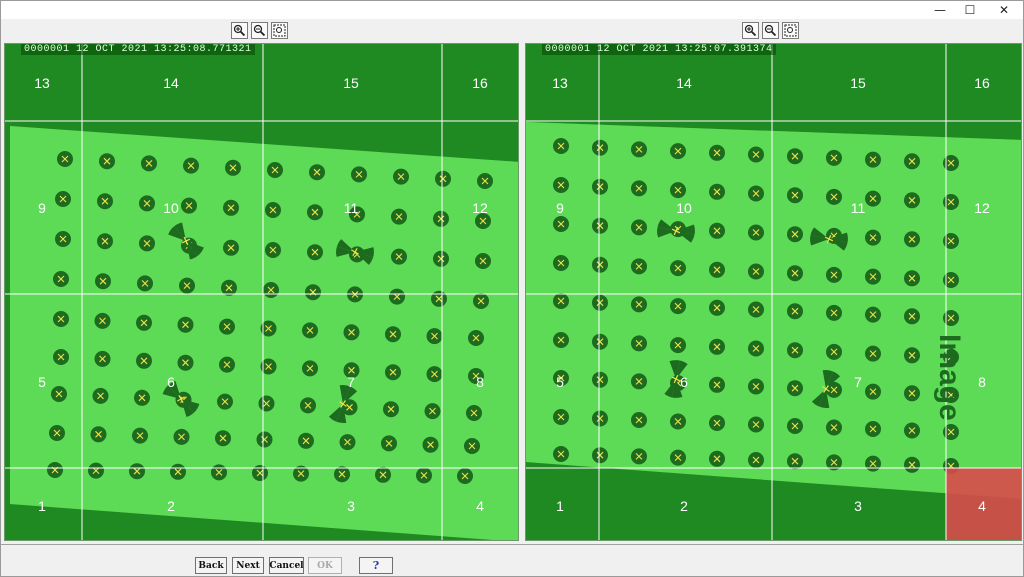 Image resolution: width=1024 pixels, height=577 pixels. Describe the element at coordinates (970, 10) in the screenshot. I see `maximize-button: ☐` at that location.